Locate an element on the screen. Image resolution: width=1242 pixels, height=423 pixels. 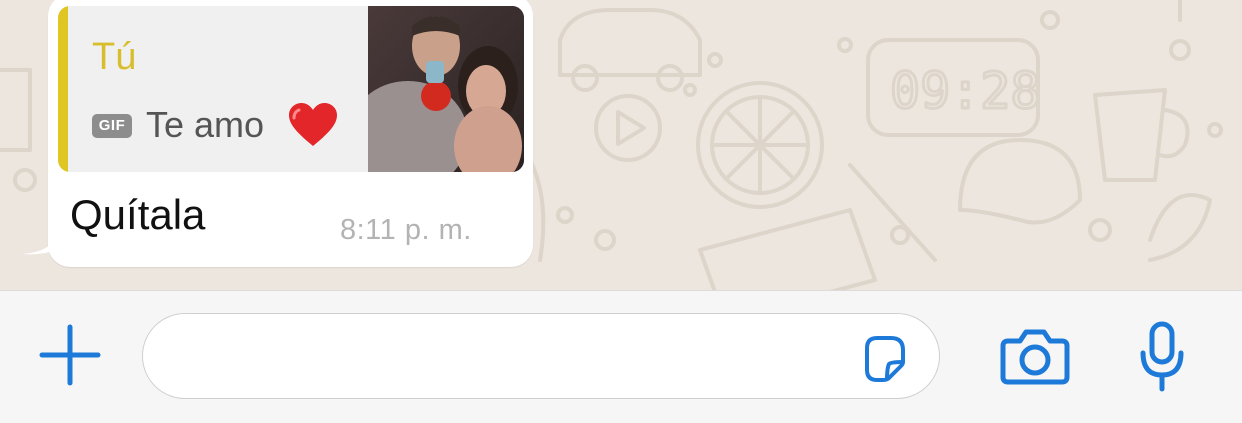
quote-text: Te amo is located at coordinates (205, 124).